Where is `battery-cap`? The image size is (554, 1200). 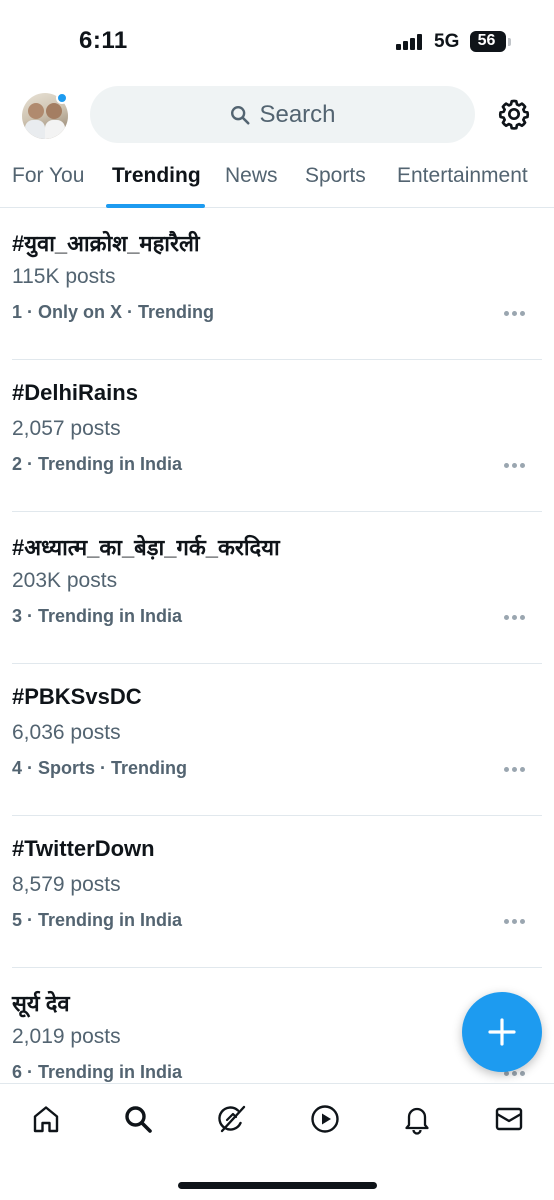
battery-cap is located at coordinates (509, 42).